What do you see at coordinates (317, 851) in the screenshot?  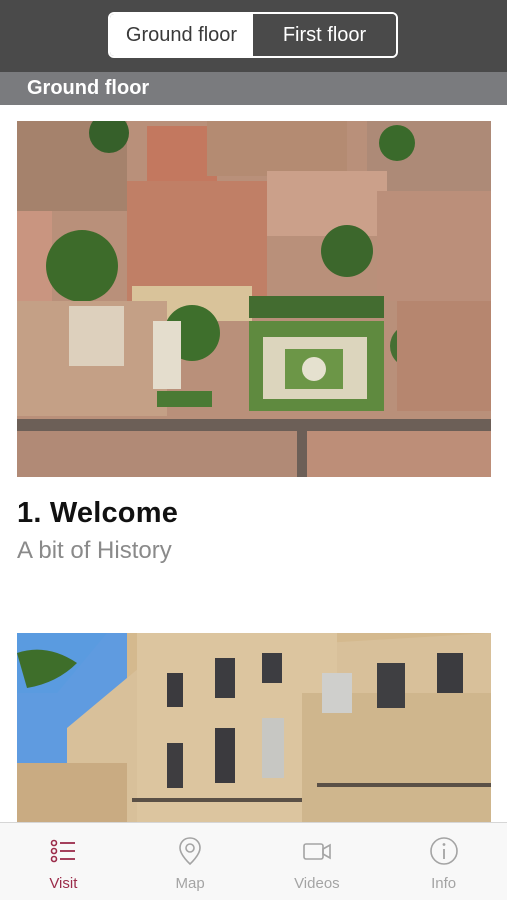 I see `video-camera-icon` at bounding box center [317, 851].